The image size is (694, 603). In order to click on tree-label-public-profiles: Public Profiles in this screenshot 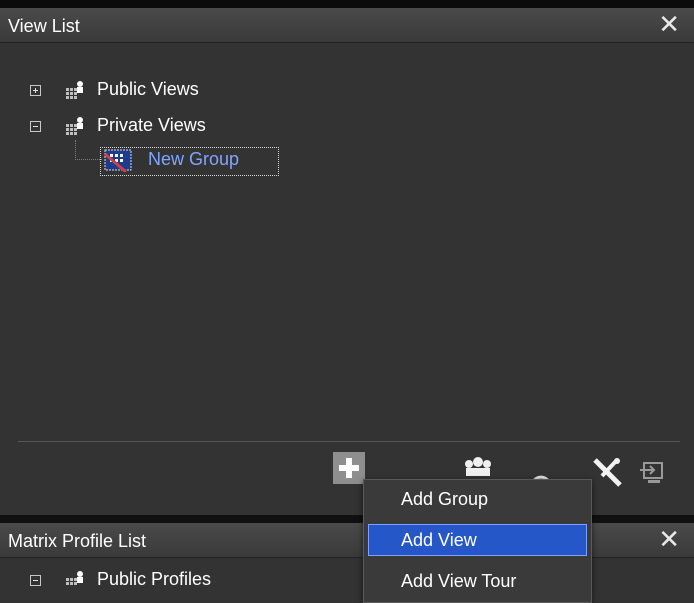, I will do `click(154, 579)`.